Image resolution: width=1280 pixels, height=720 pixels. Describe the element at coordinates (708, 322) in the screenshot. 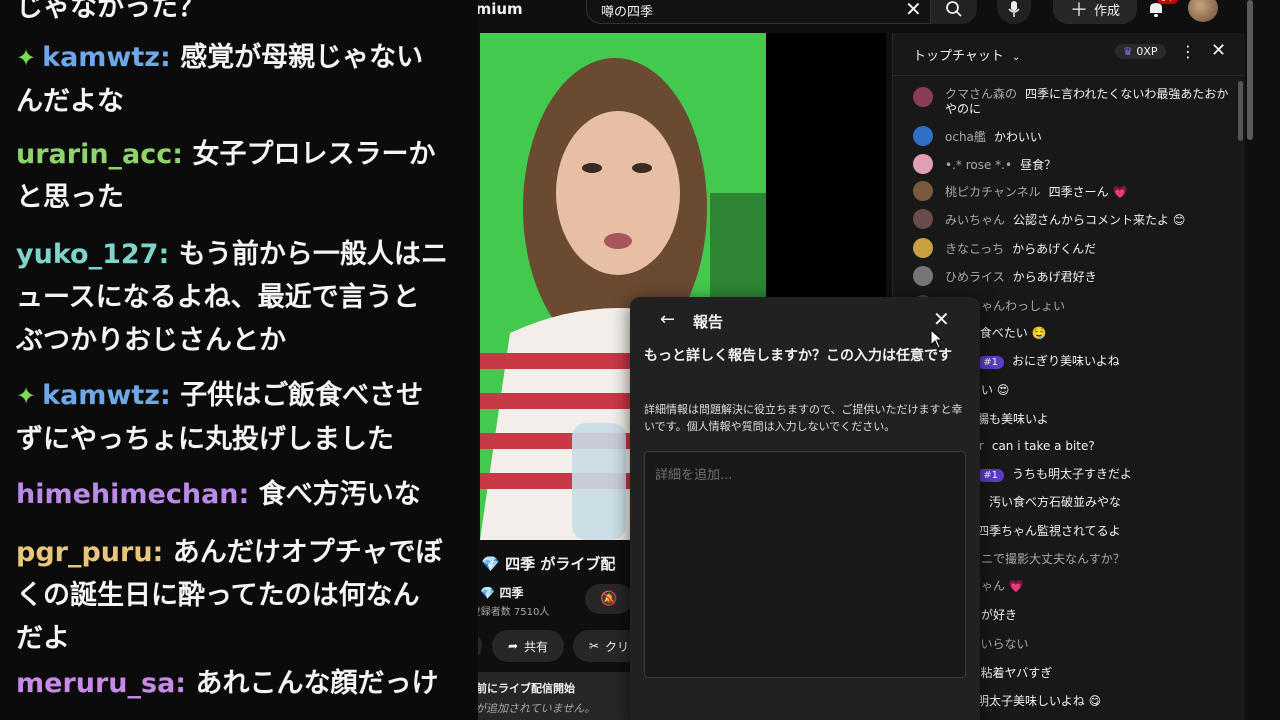

I see `dialog-title: 報告` at that location.